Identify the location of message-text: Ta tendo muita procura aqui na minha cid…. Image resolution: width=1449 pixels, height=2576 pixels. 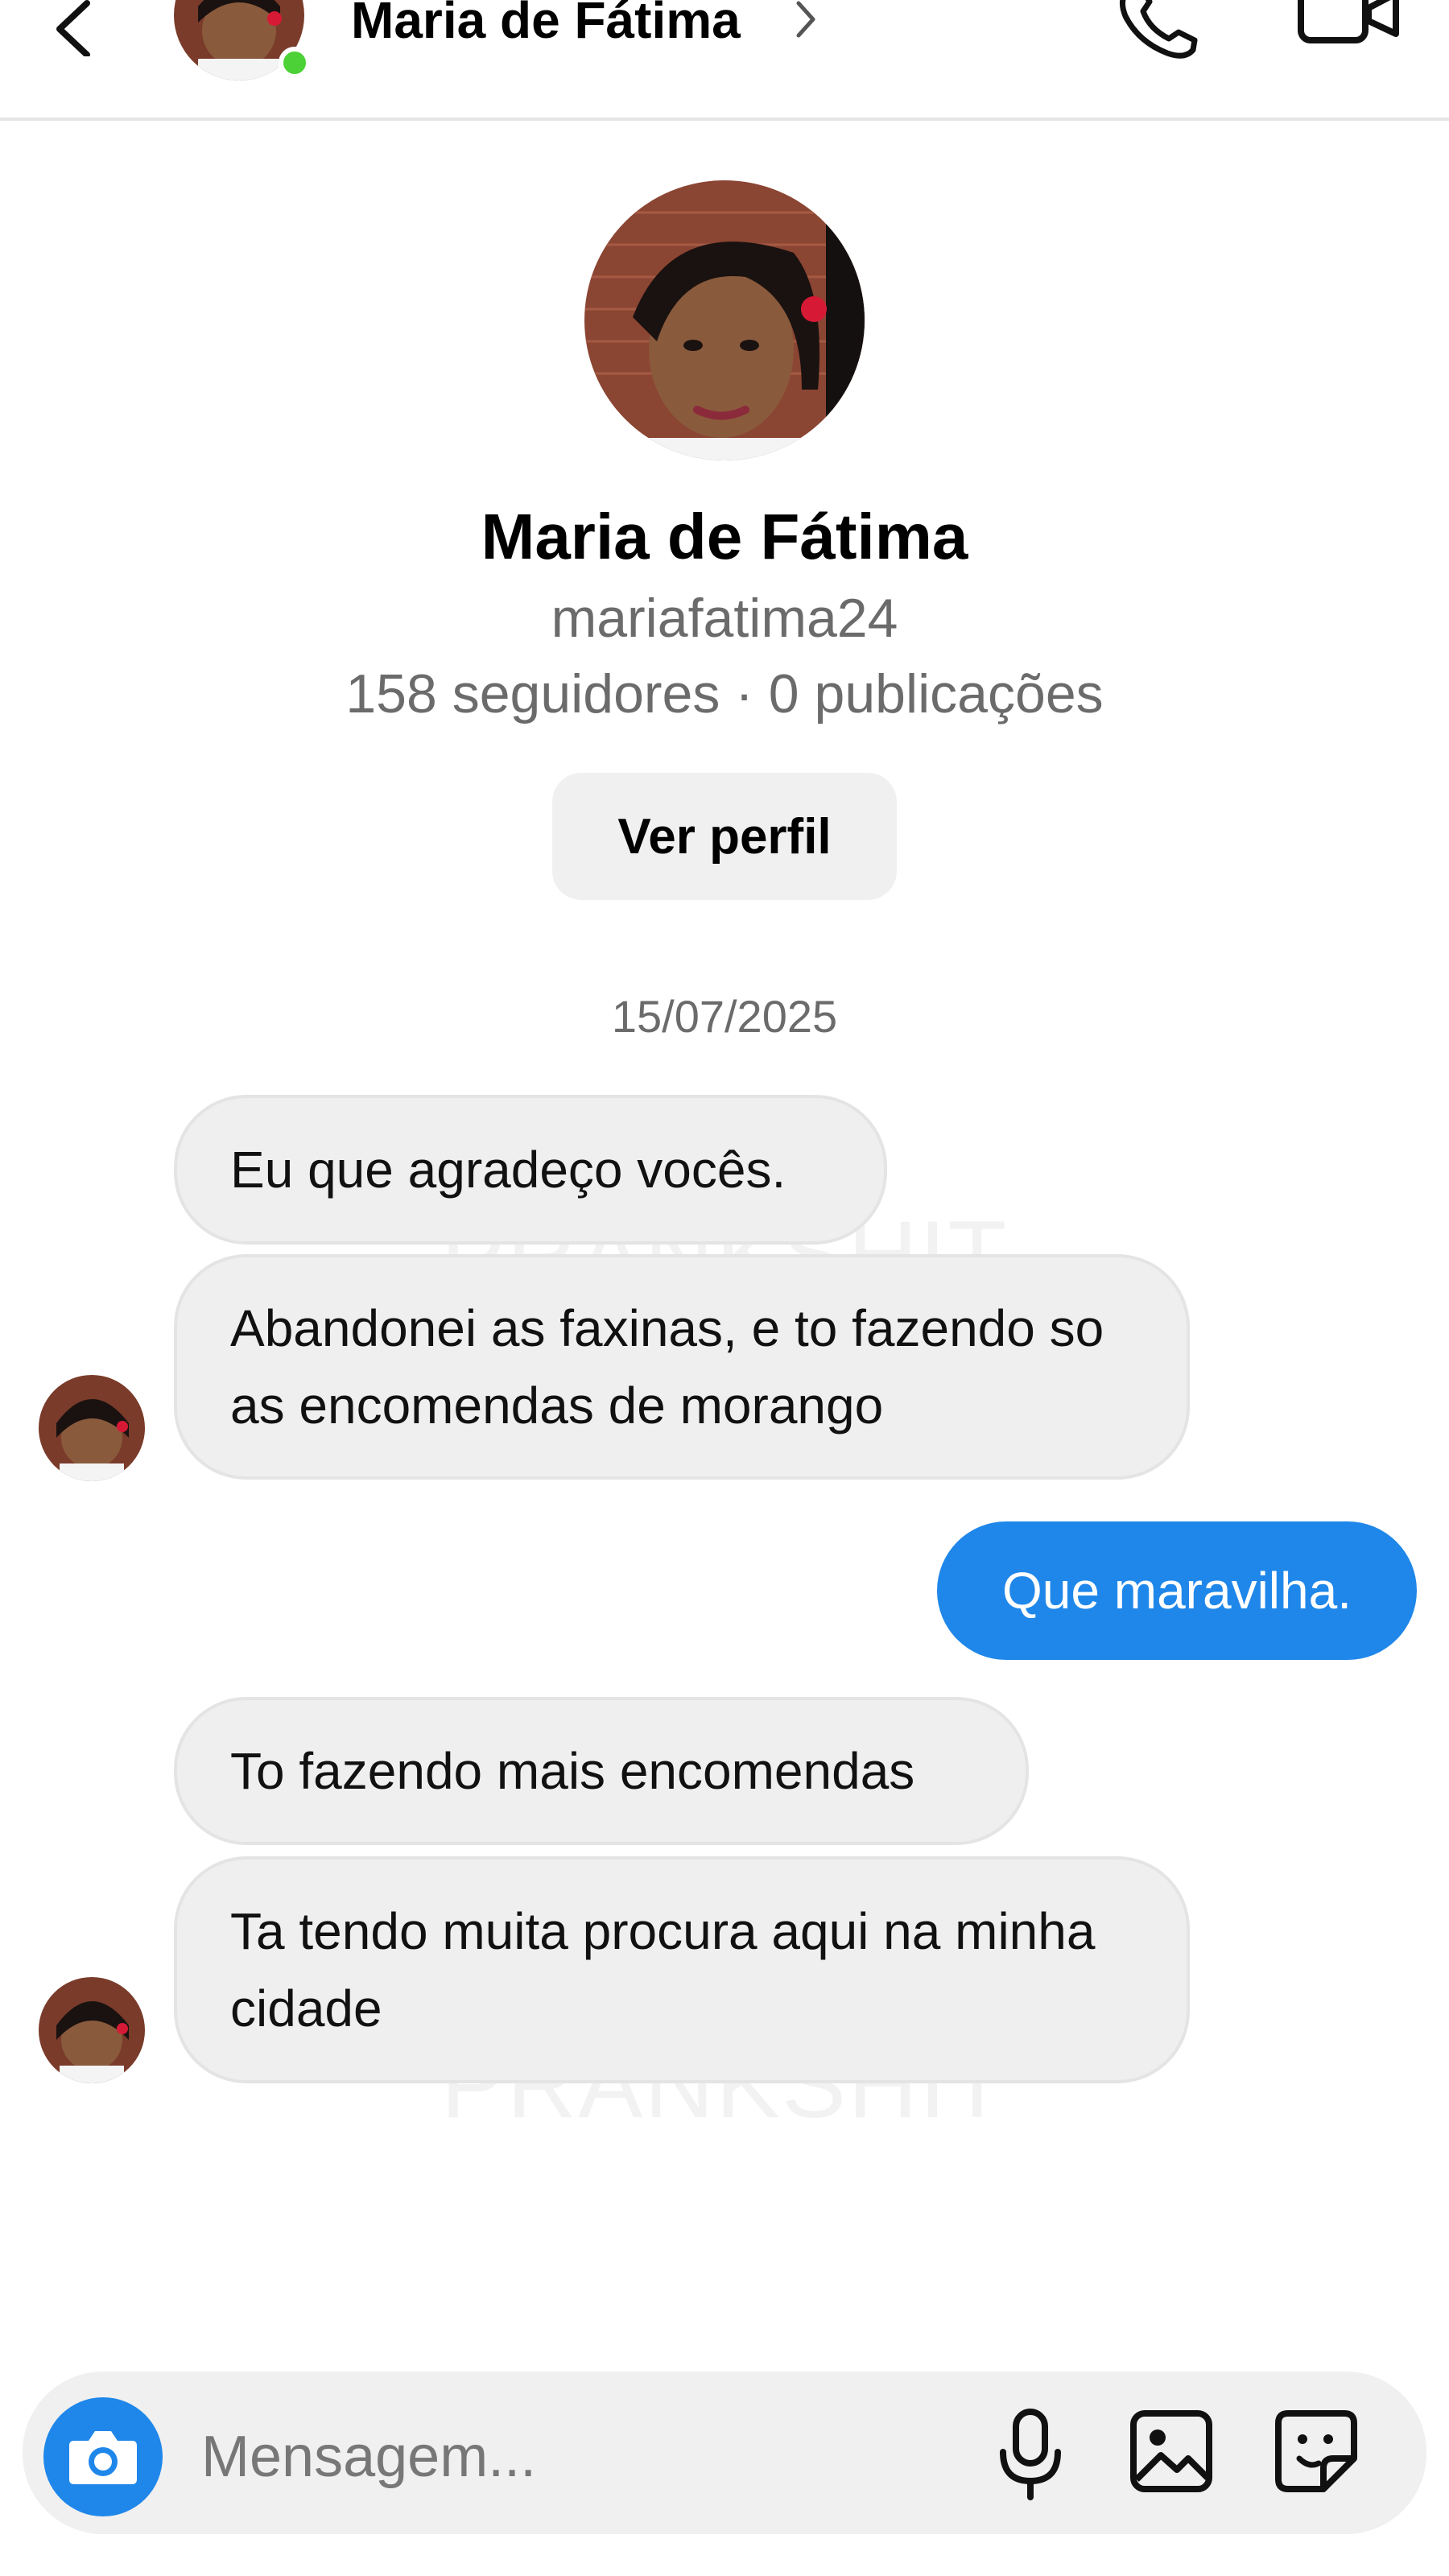
(663, 1969).